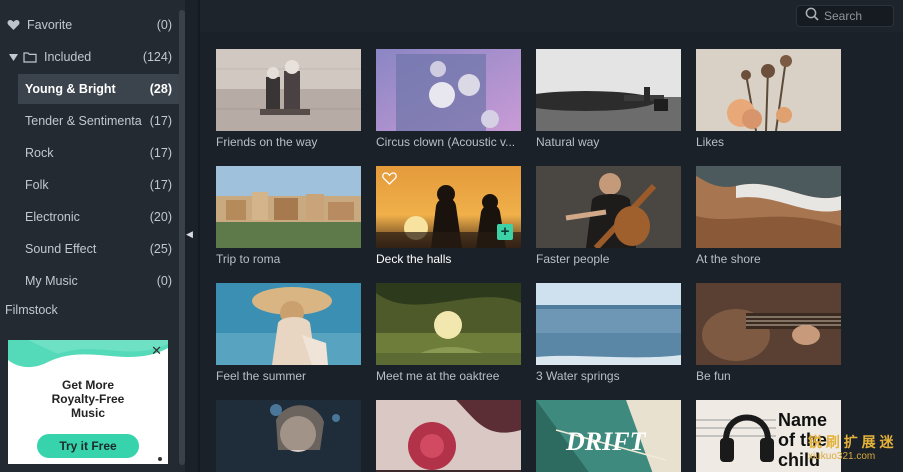 Image resolution: width=903 pixels, height=472 pixels. I want to click on tile-title: Faster people, so click(573, 259).